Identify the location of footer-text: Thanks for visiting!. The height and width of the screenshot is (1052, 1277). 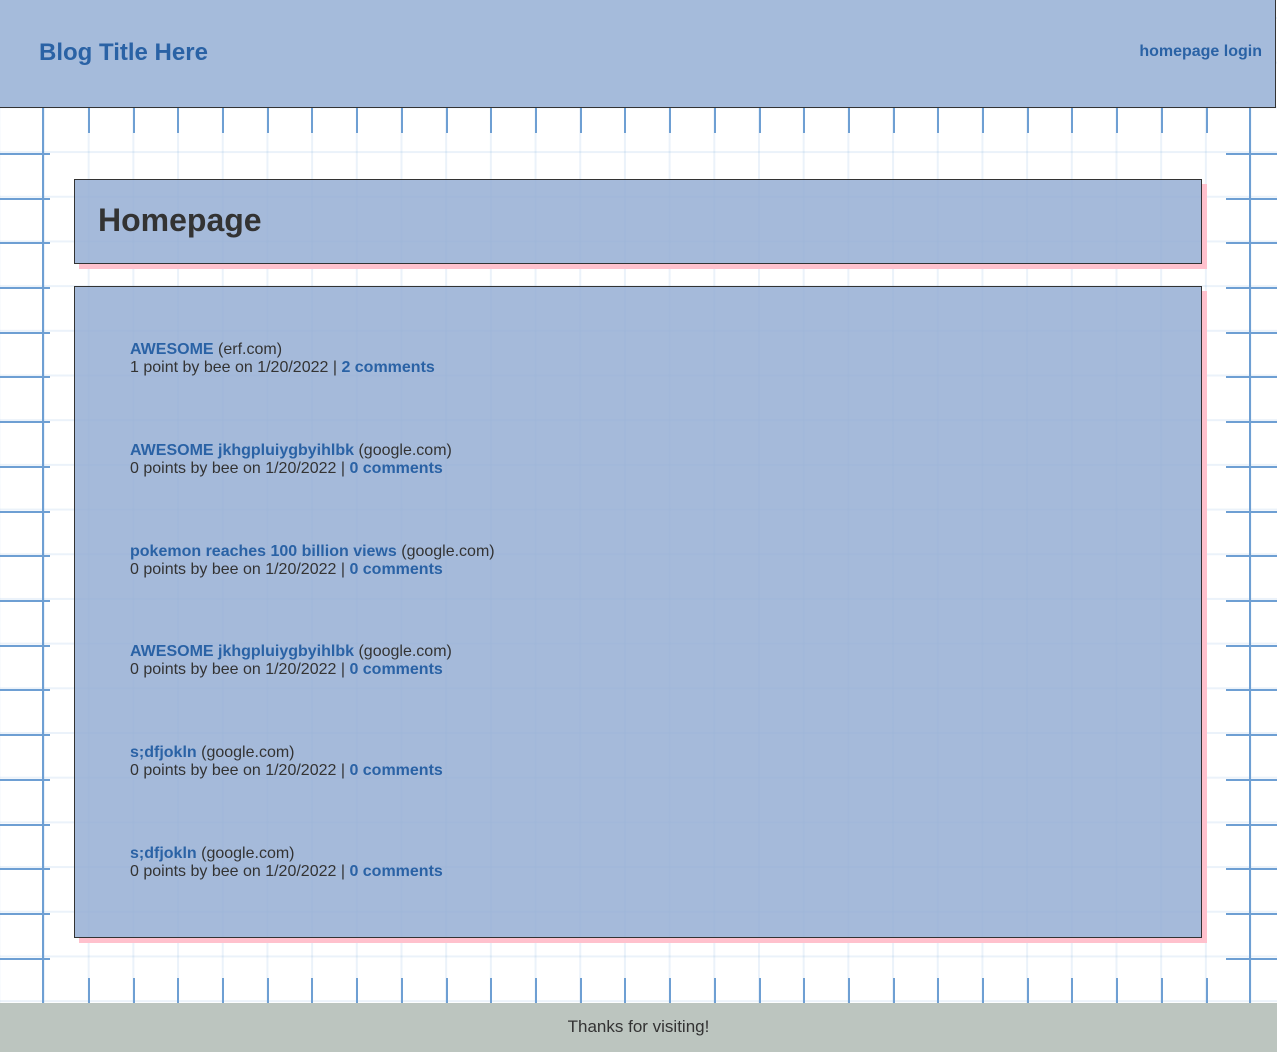
(638, 1026).